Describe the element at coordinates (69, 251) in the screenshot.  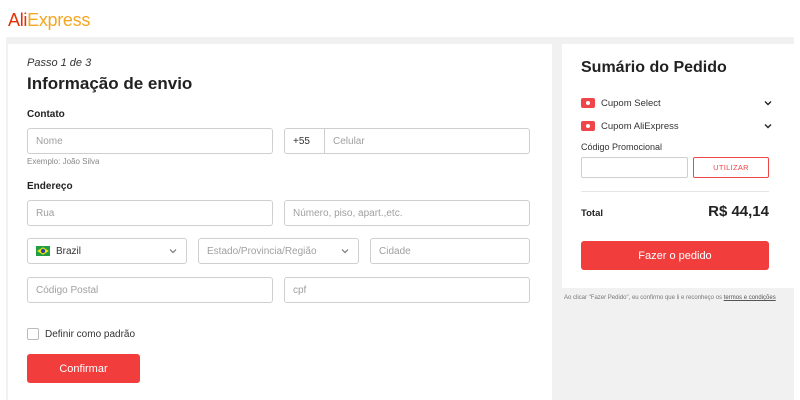
I see `country-value: Brazil` at that location.